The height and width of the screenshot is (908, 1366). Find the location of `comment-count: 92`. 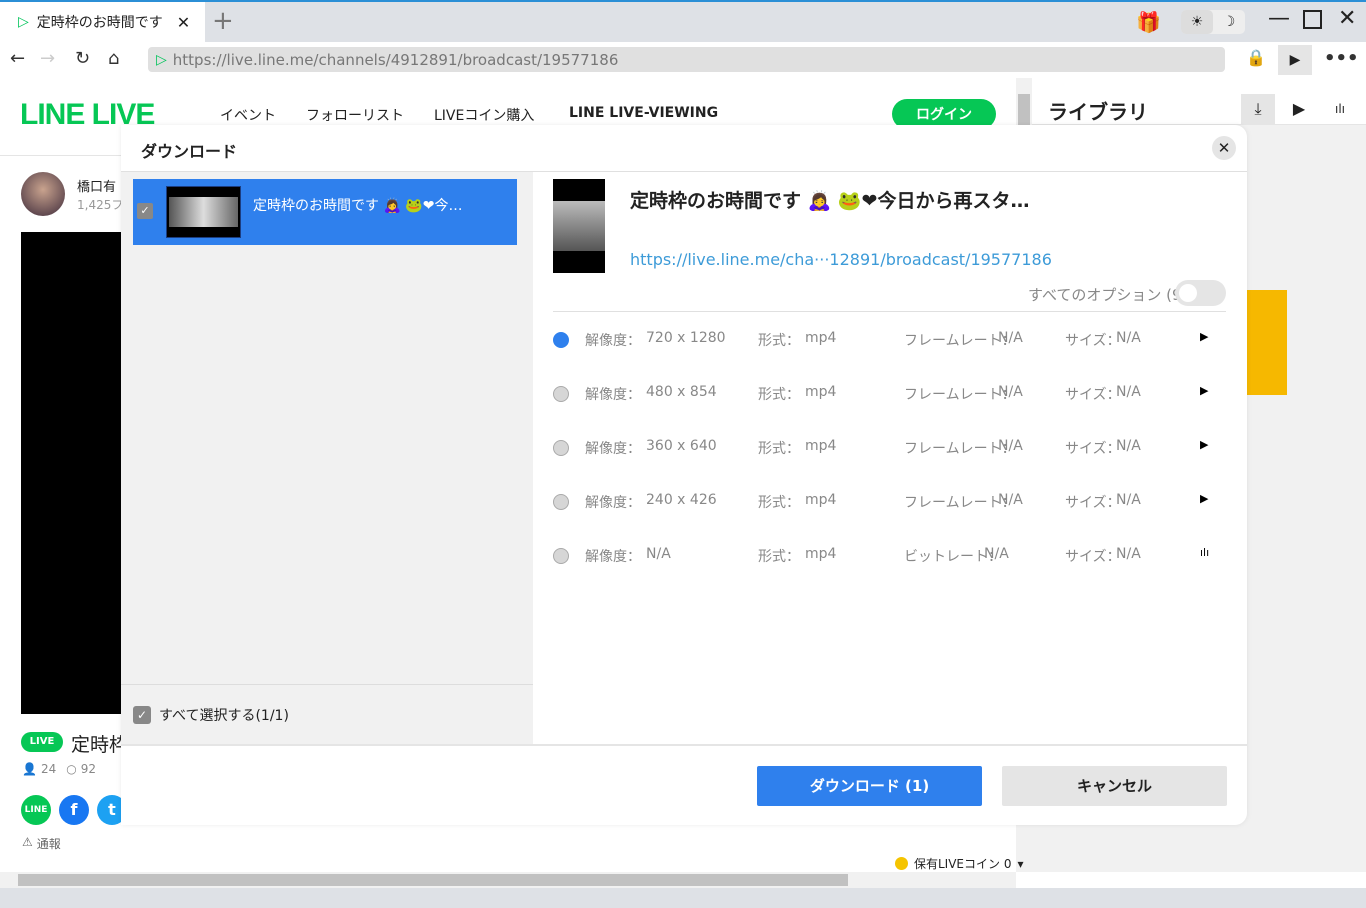

comment-count: 92 is located at coordinates (88, 769).